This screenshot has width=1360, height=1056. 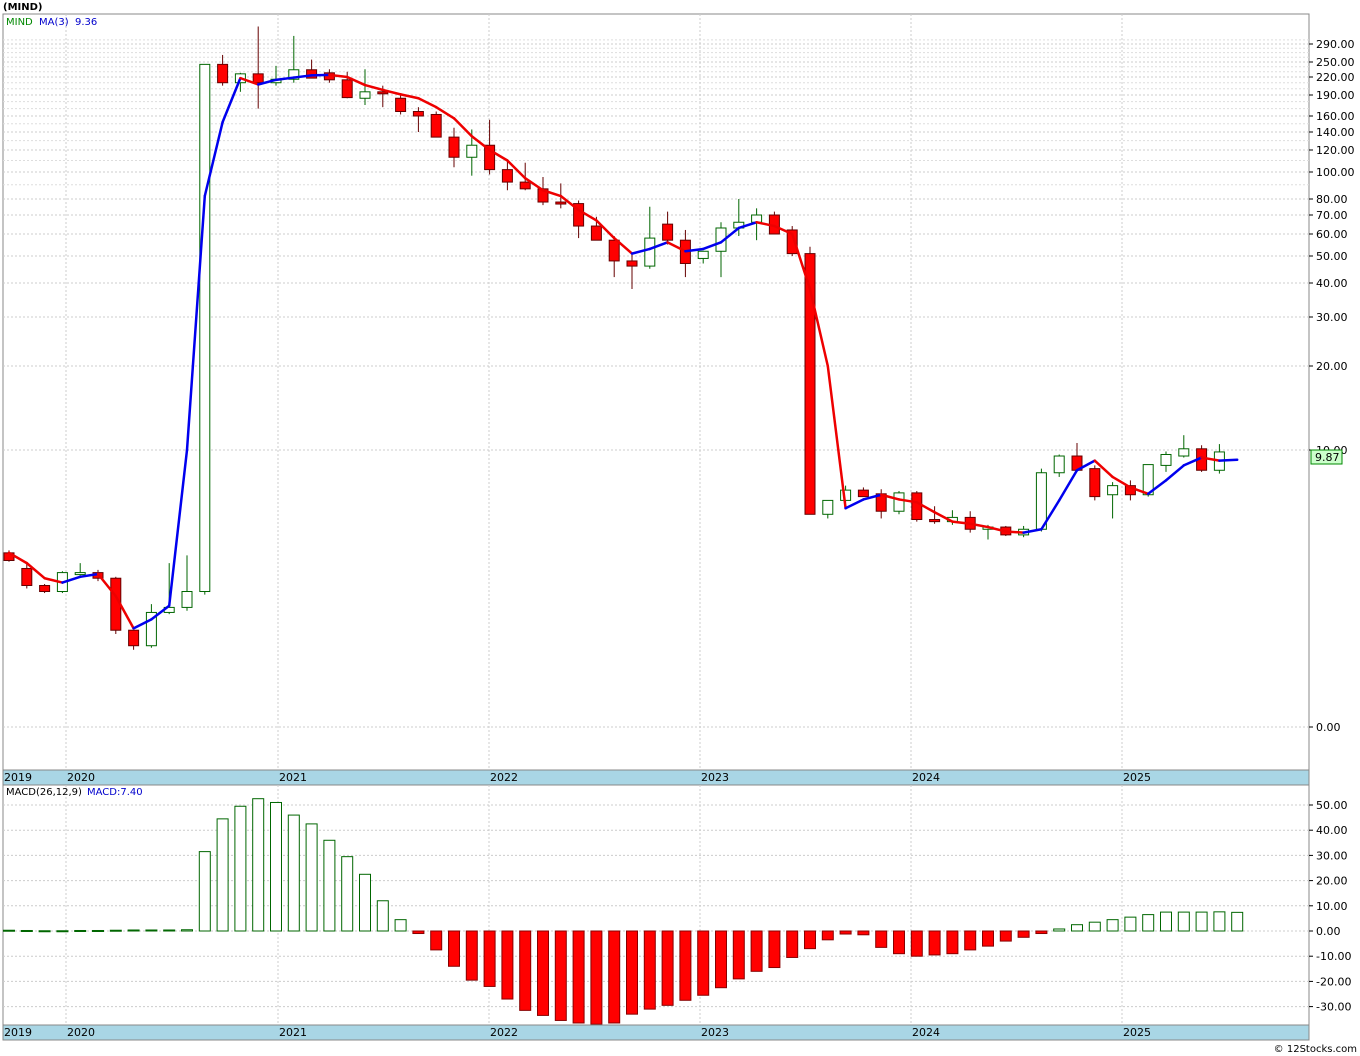 I want to click on macd-y-tick-label: -30.00, so click(x=1333, y=1007).